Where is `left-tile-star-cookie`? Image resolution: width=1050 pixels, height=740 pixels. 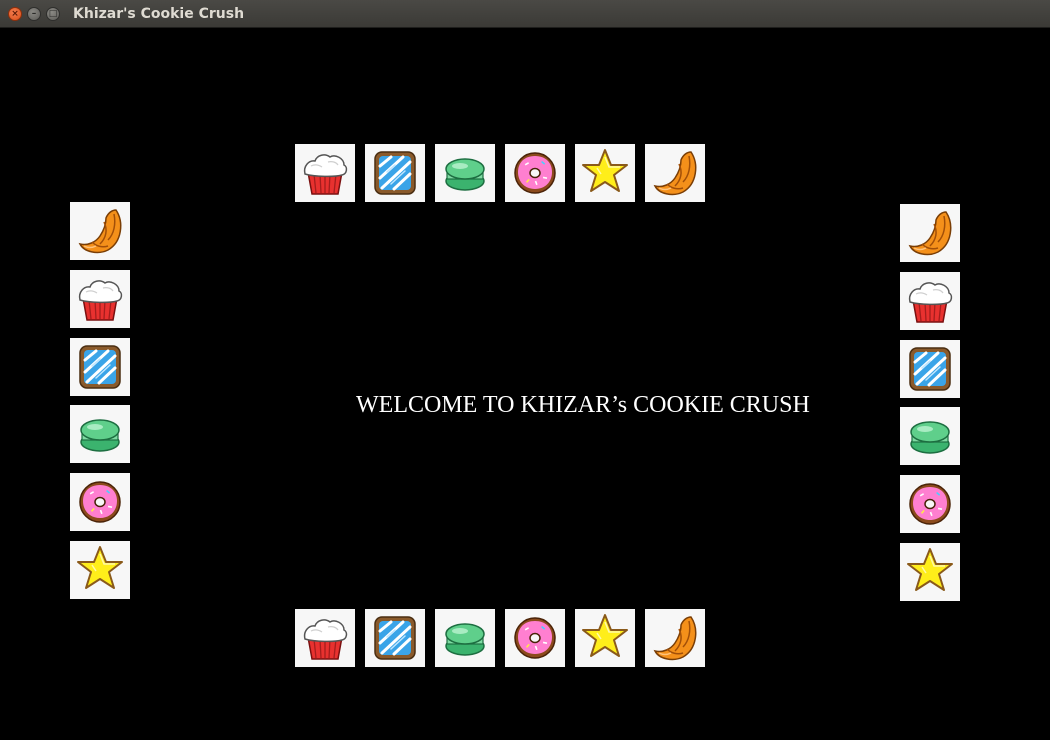 left-tile-star-cookie is located at coordinates (100, 570).